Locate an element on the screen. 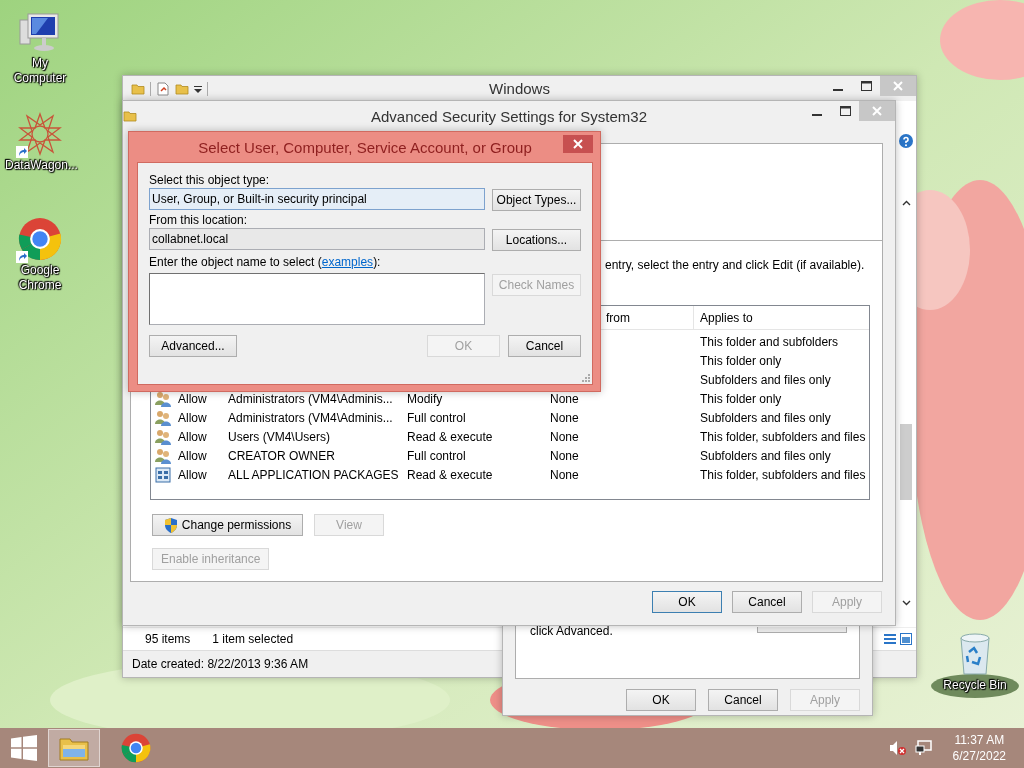 The height and width of the screenshot is (768, 1024). selection-count: 1 item selected is located at coordinates (253, 639).